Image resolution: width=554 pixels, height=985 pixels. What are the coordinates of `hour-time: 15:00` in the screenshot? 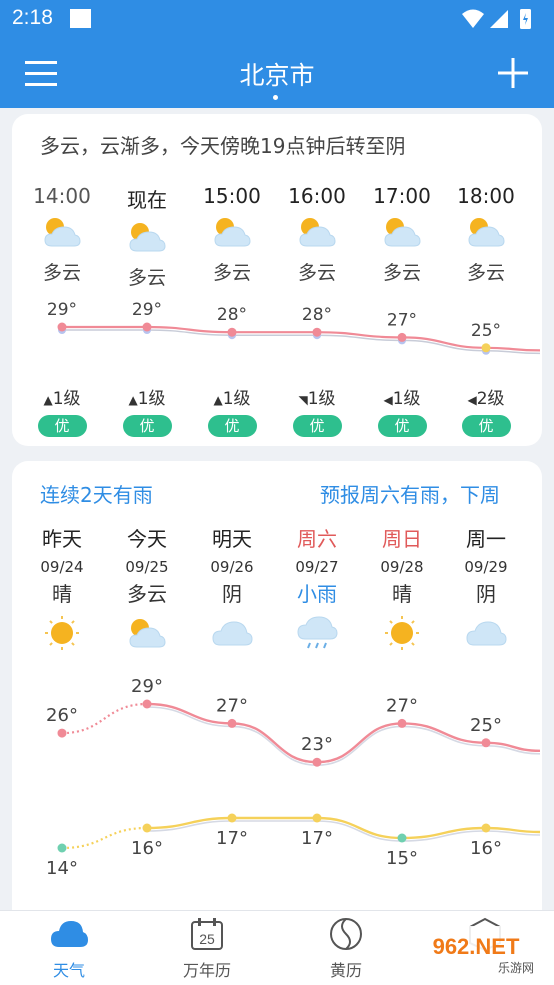 It's located at (232, 196).